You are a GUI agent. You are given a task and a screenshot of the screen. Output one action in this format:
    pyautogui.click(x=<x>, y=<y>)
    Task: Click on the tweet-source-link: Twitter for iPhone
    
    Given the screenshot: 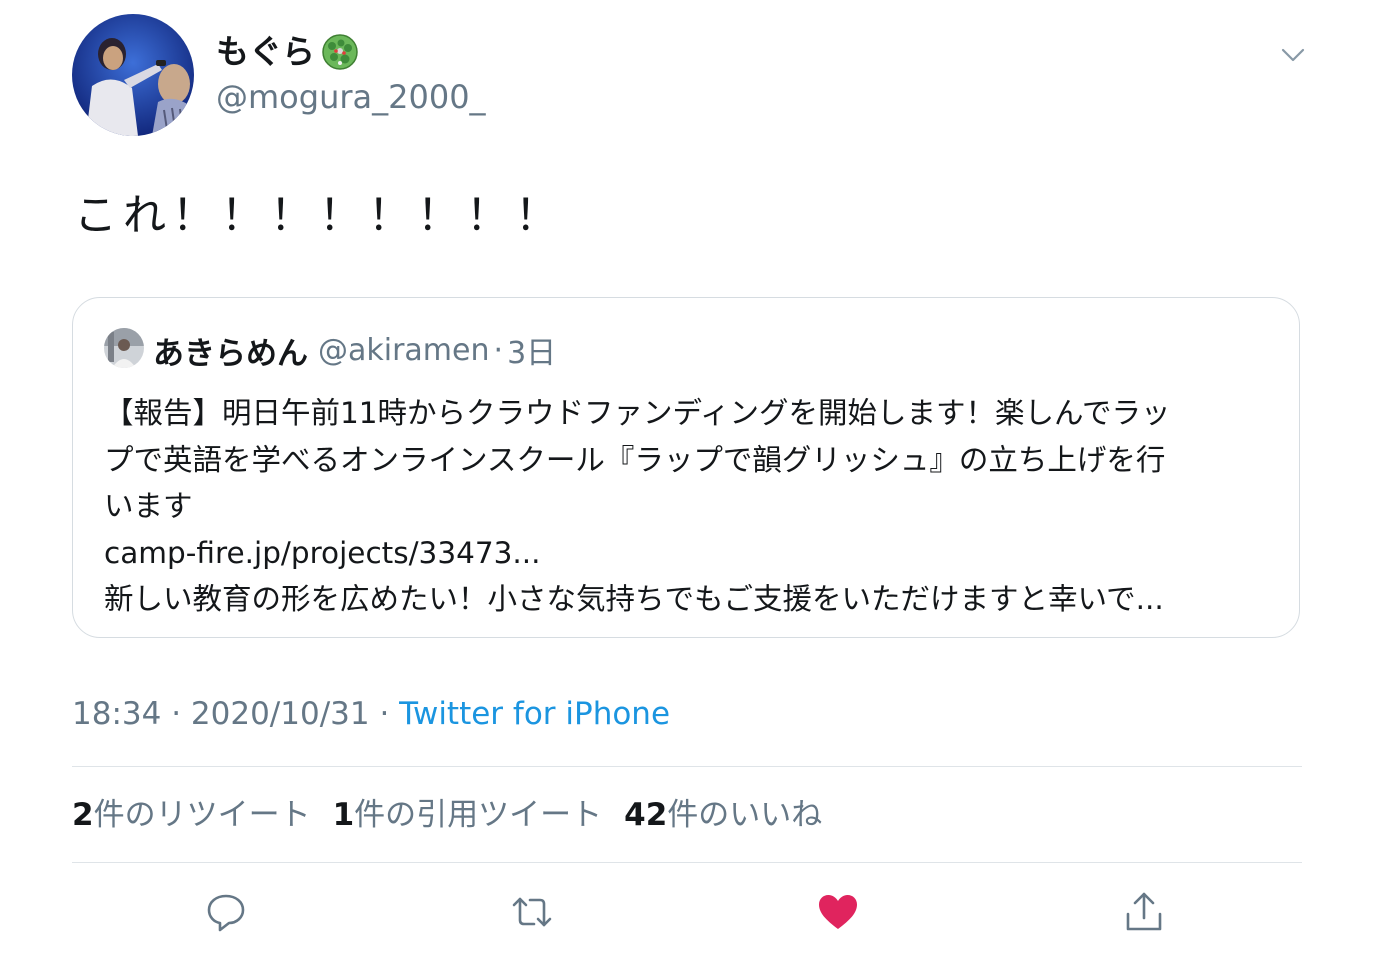 What is the action you would take?
    pyautogui.click(x=534, y=714)
    